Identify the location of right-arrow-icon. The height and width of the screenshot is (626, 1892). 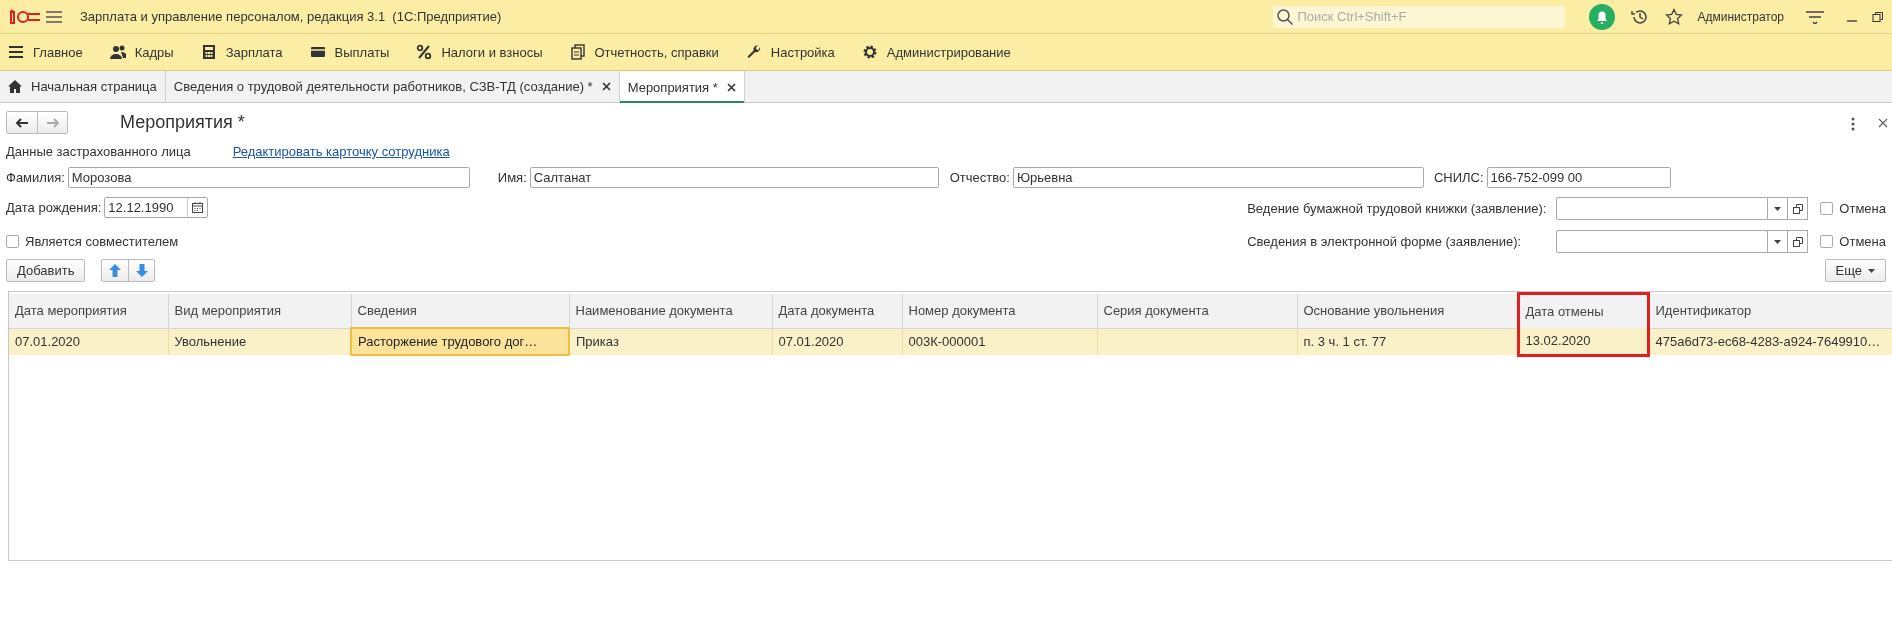
(52, 122).